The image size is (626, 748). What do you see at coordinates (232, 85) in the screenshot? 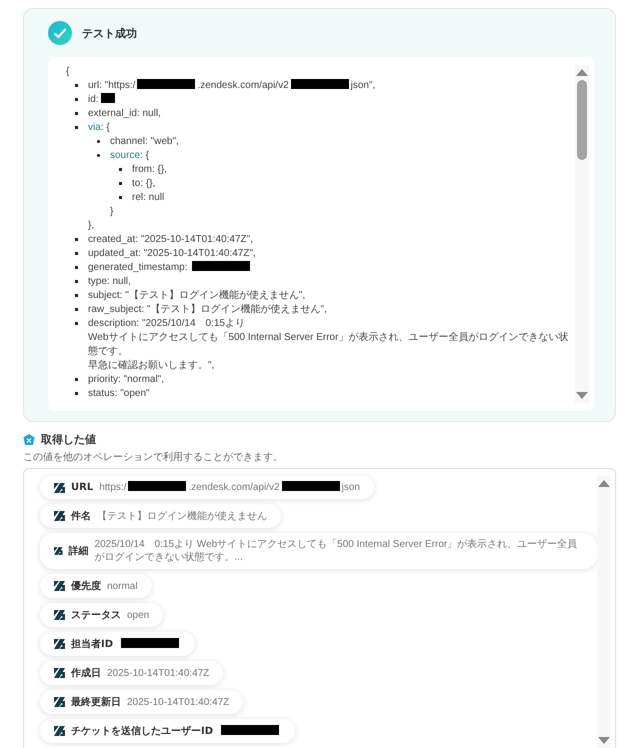
I see `code-line: url: "https:/ .zendesk.com/api/v2 json",` at bounding box center [232, 85].